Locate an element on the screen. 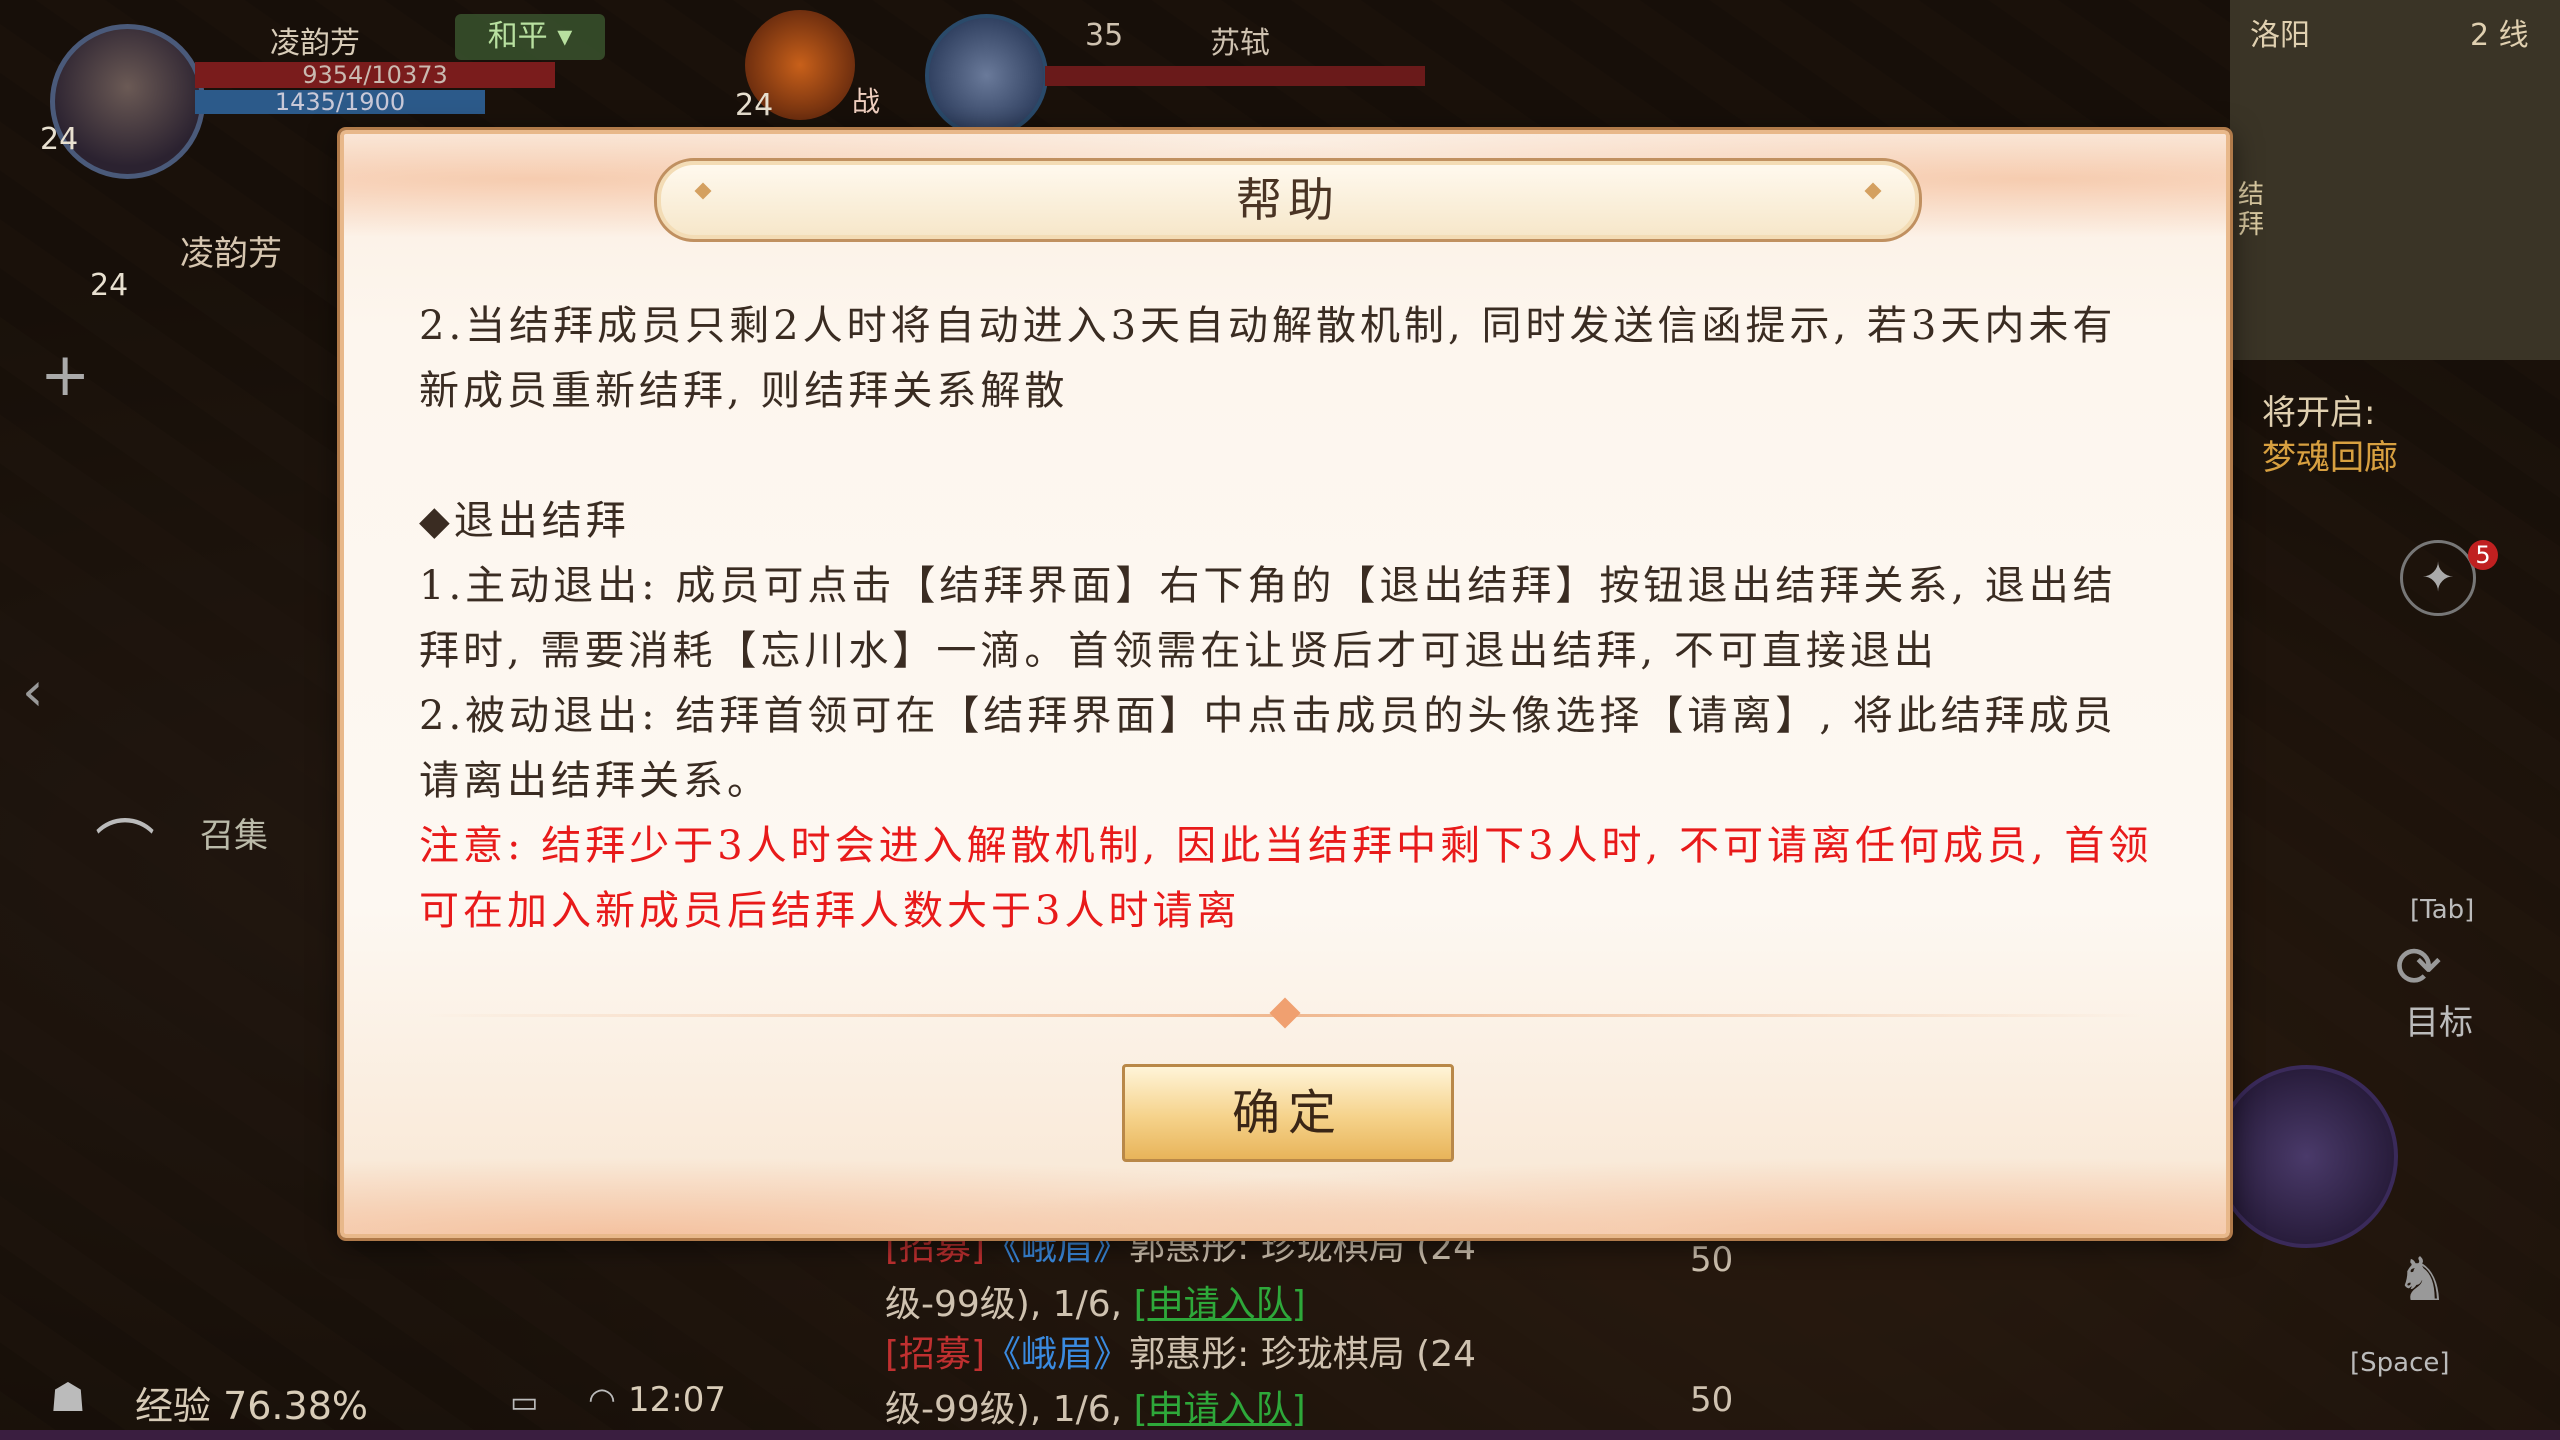 Image resolution: width=2560 pixels, height=1440 pixels. switch-target-icon: ⟳ is located at coordinates (2418, 967).